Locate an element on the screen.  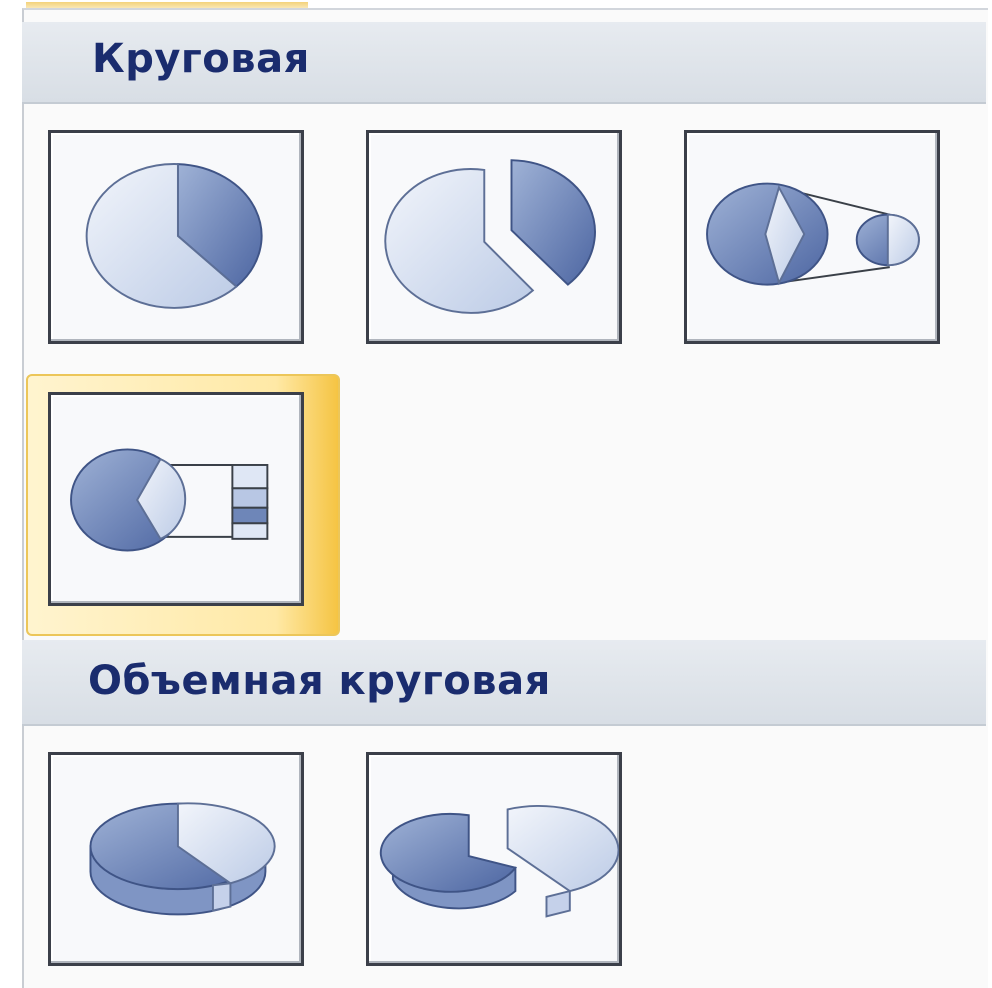
3d-pie-icon is located at coordinates (182, 859).